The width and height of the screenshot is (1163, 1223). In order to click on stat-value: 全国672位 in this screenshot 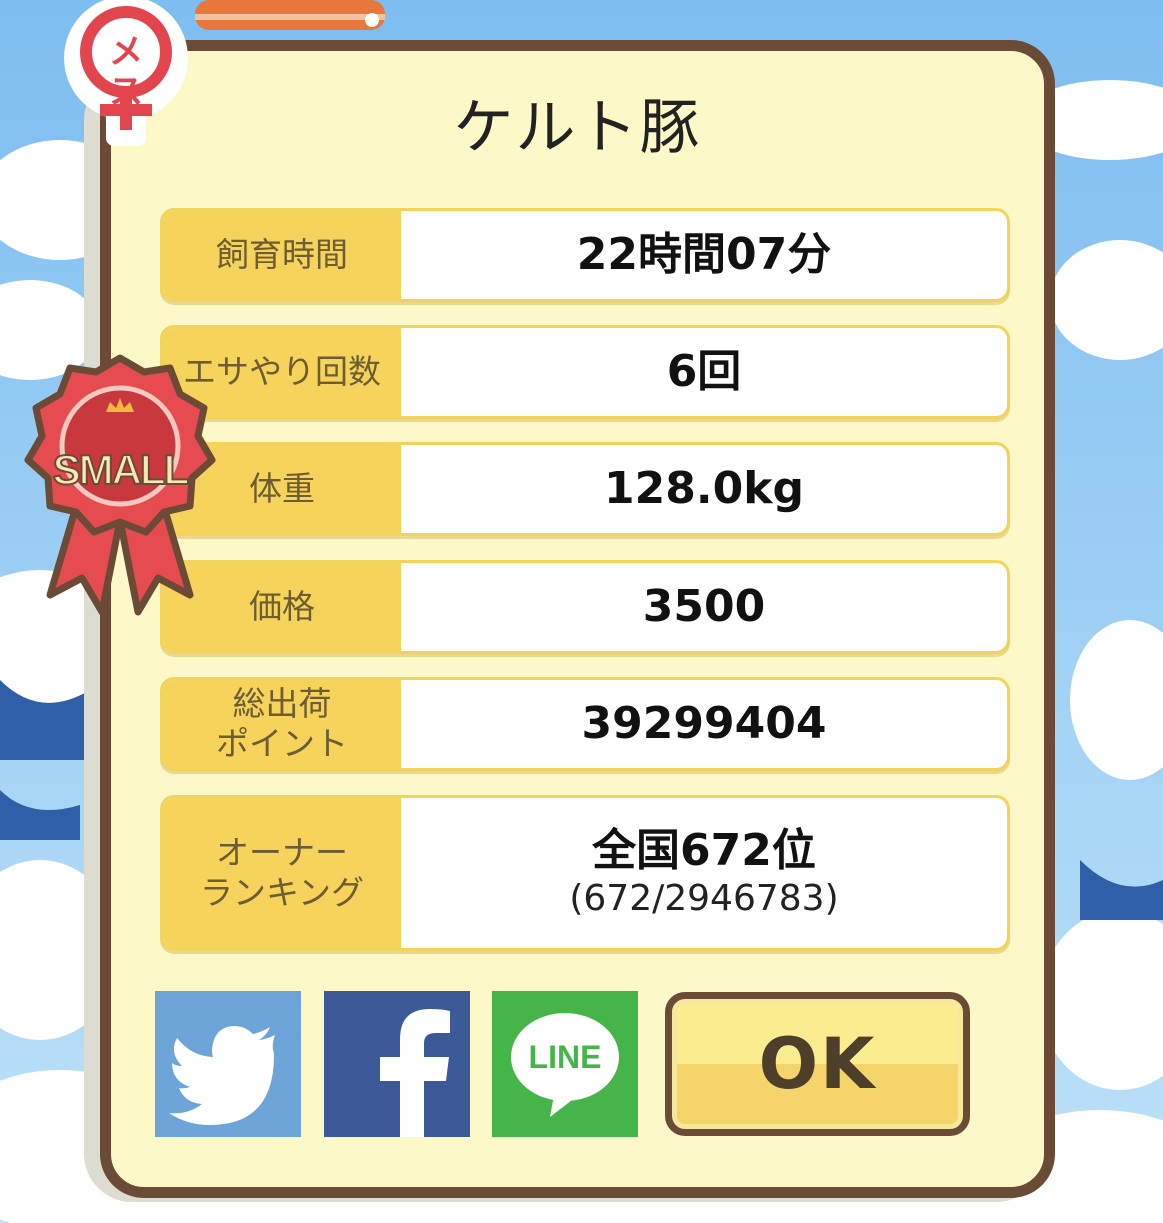, I will do `click(704, 850)`.